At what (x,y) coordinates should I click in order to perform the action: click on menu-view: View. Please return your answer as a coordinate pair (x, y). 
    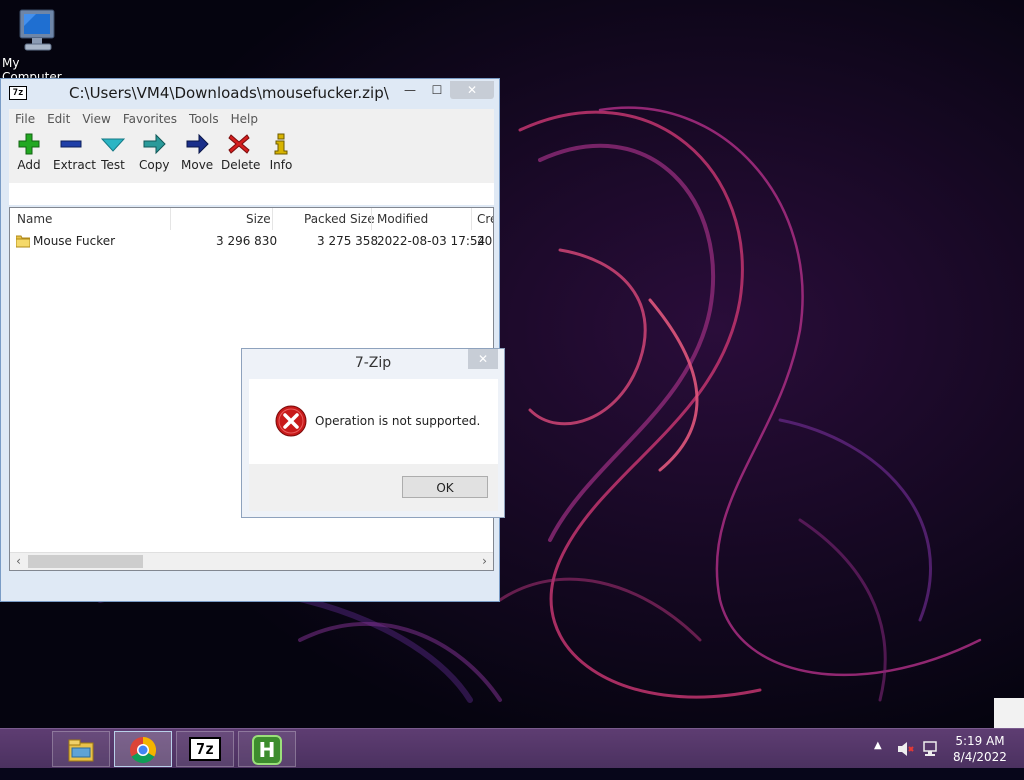
    Looking at the image, I should click on (96, 119).